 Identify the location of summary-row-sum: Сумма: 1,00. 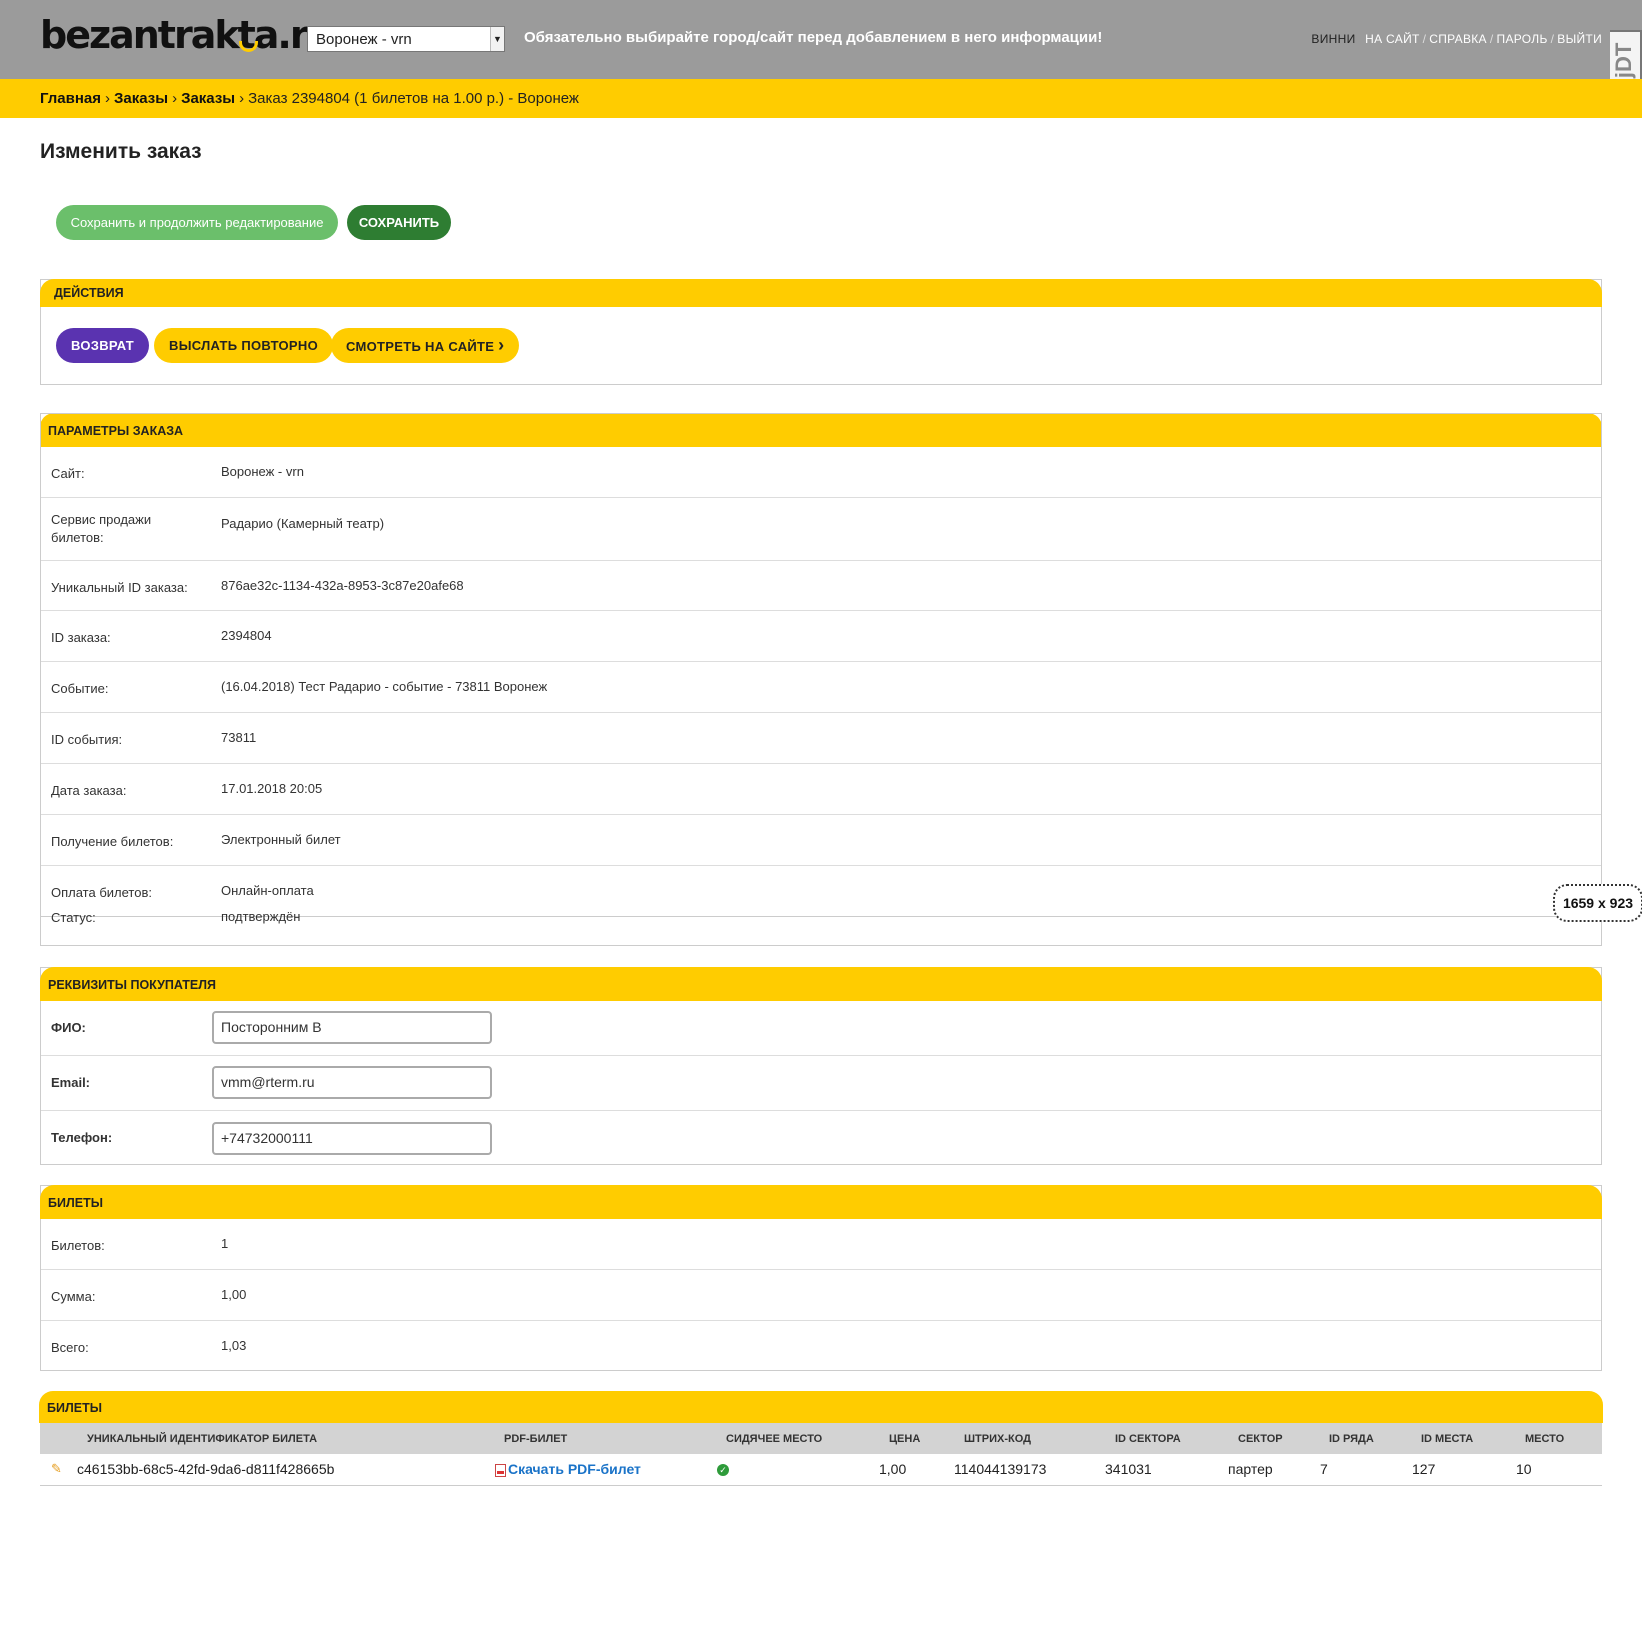
(821, 1294).